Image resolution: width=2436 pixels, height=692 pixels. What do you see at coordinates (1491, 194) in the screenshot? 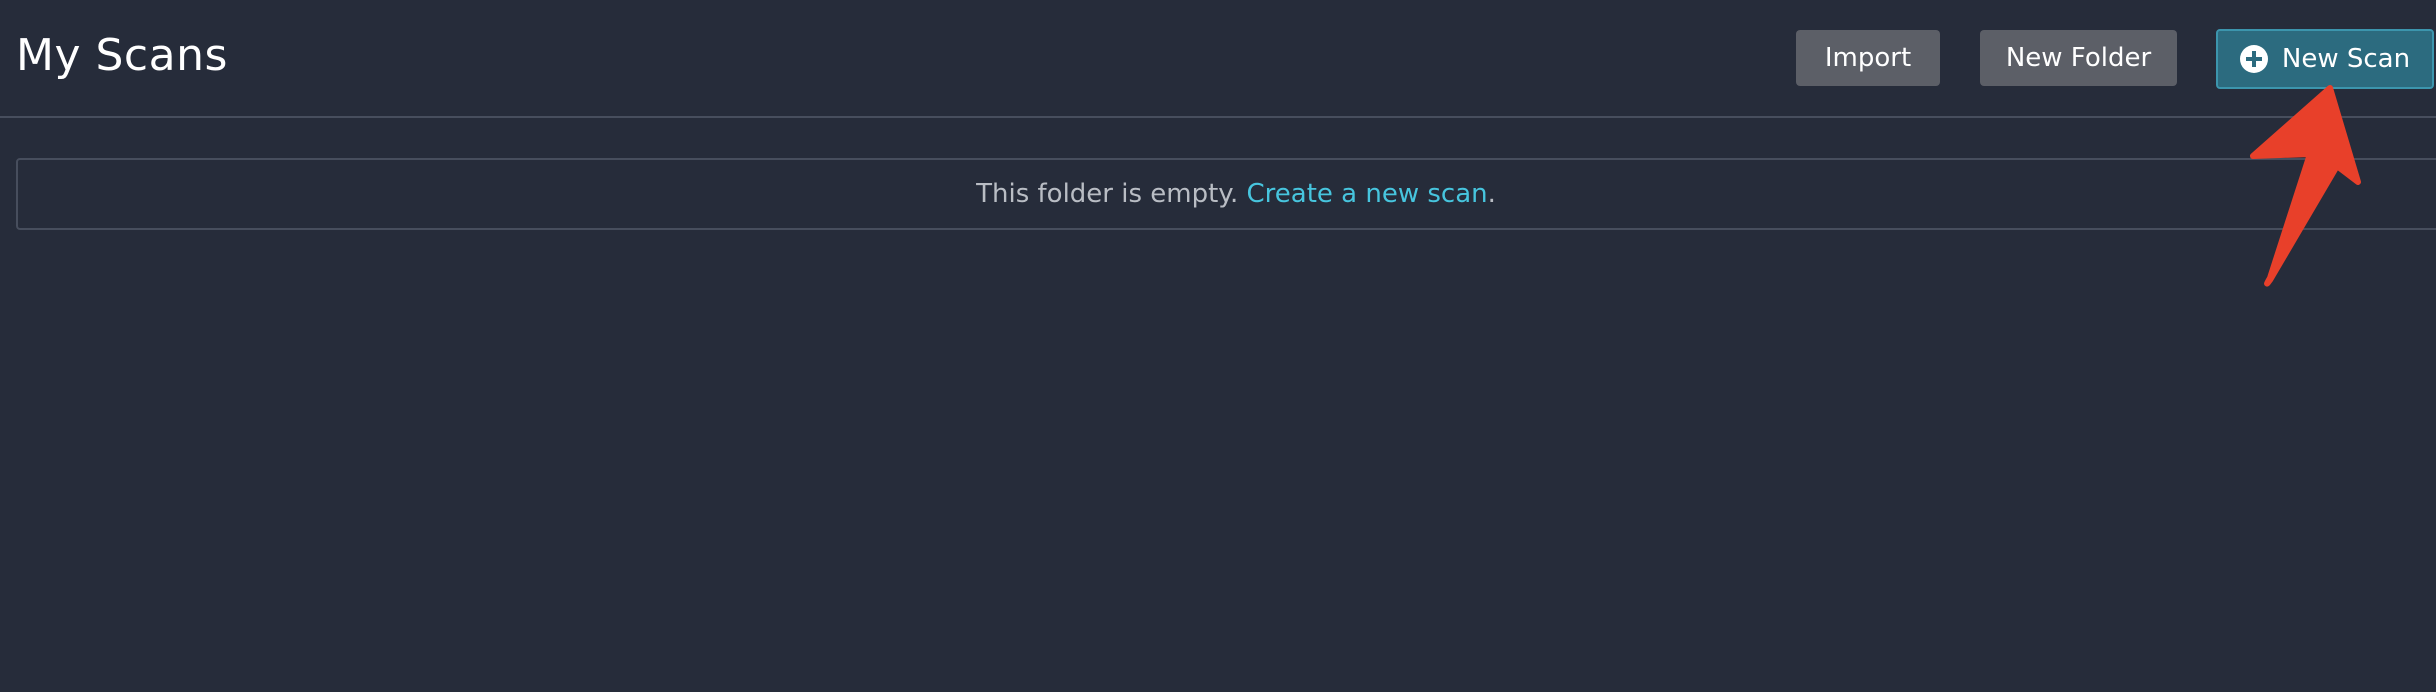
I see `empty-message-suffix: .` at bounding box center [1491, 194].